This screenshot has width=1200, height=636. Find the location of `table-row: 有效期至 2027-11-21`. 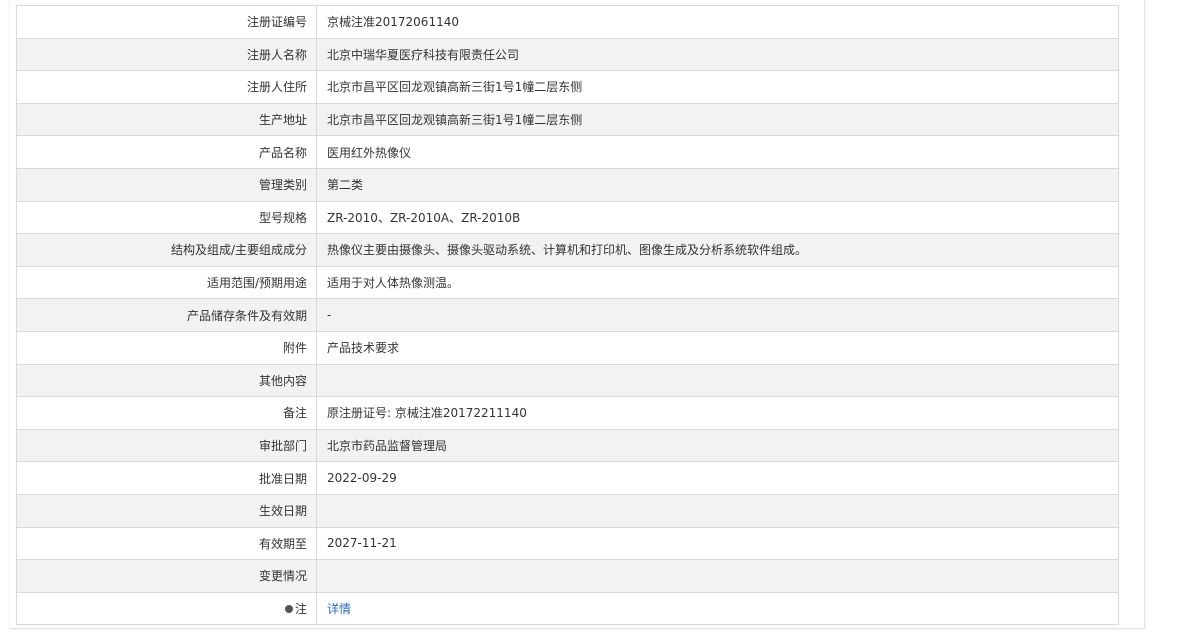

table-row: 有效期至 2027-11-21 is located at coordinates (567, 543).